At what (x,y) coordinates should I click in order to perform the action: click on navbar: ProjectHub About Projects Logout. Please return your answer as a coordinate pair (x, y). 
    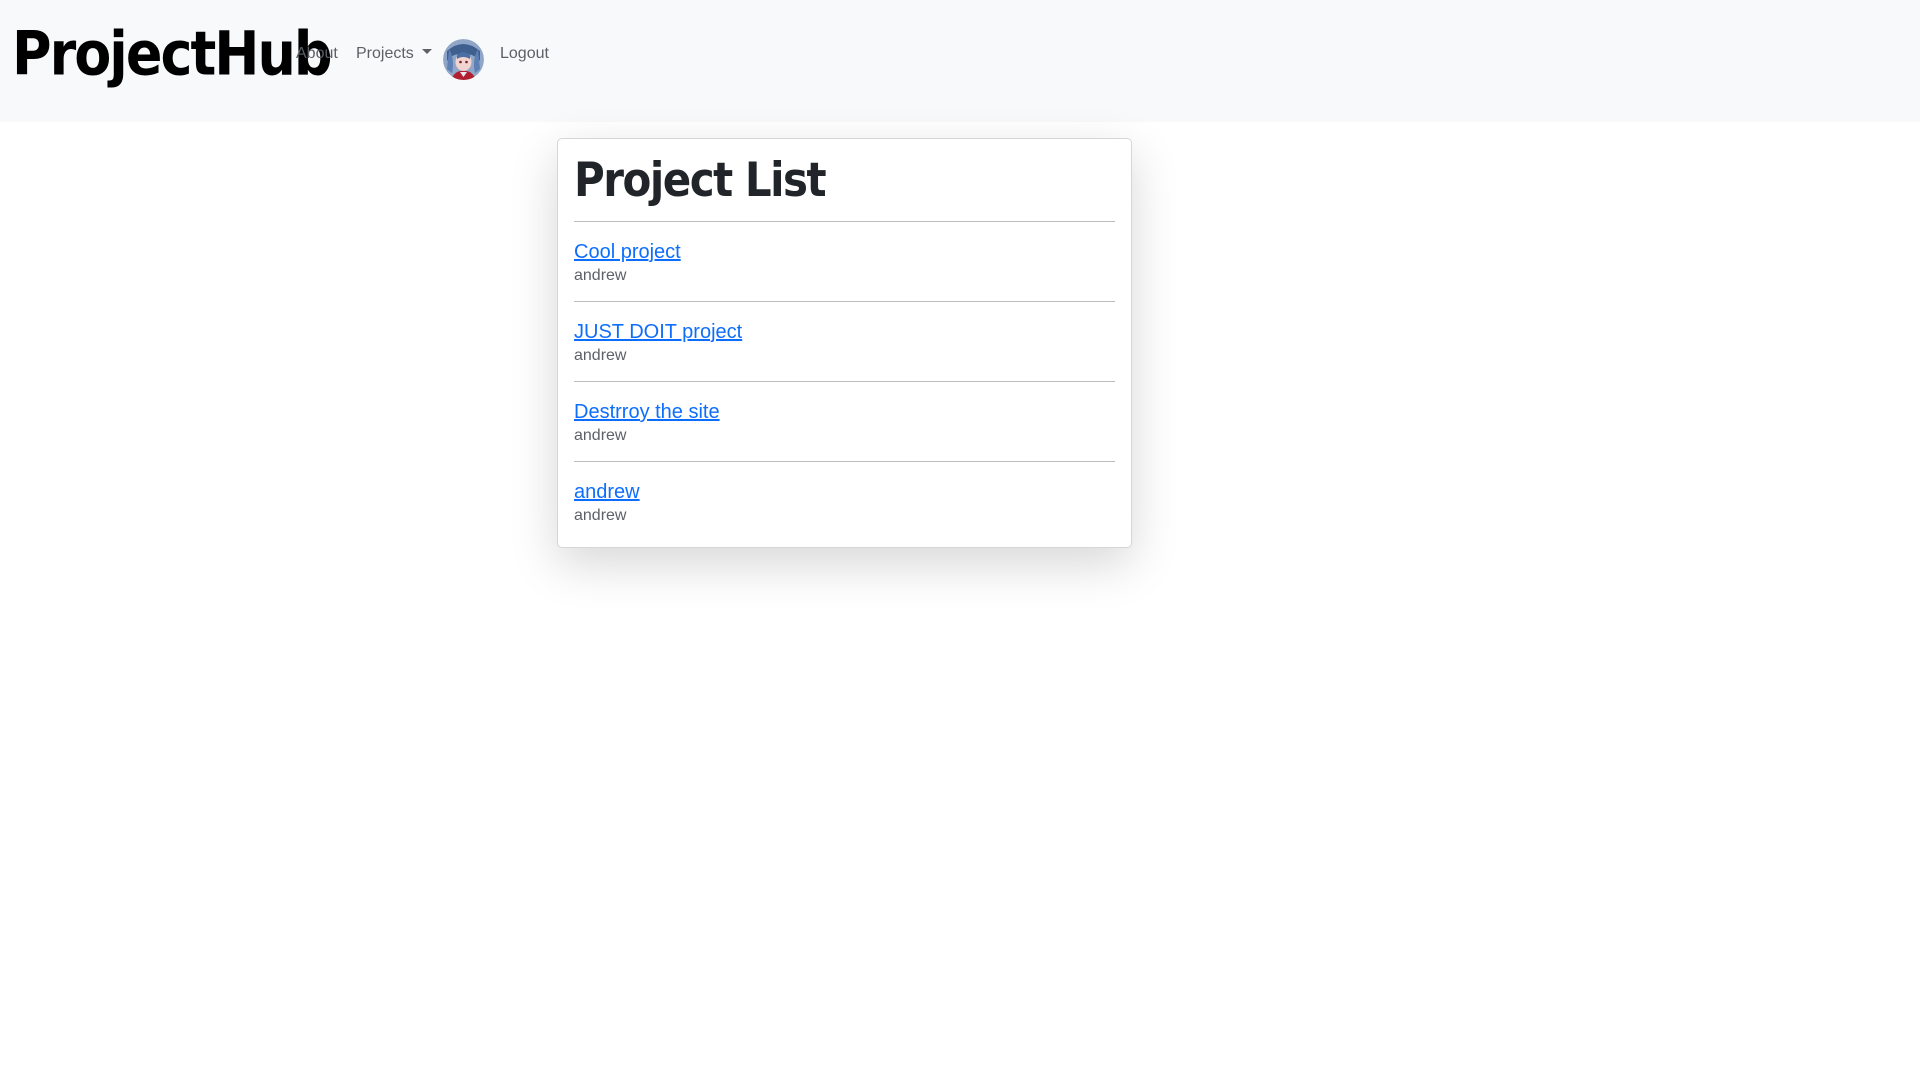
    Looking at the image, I should click on (960, 61).